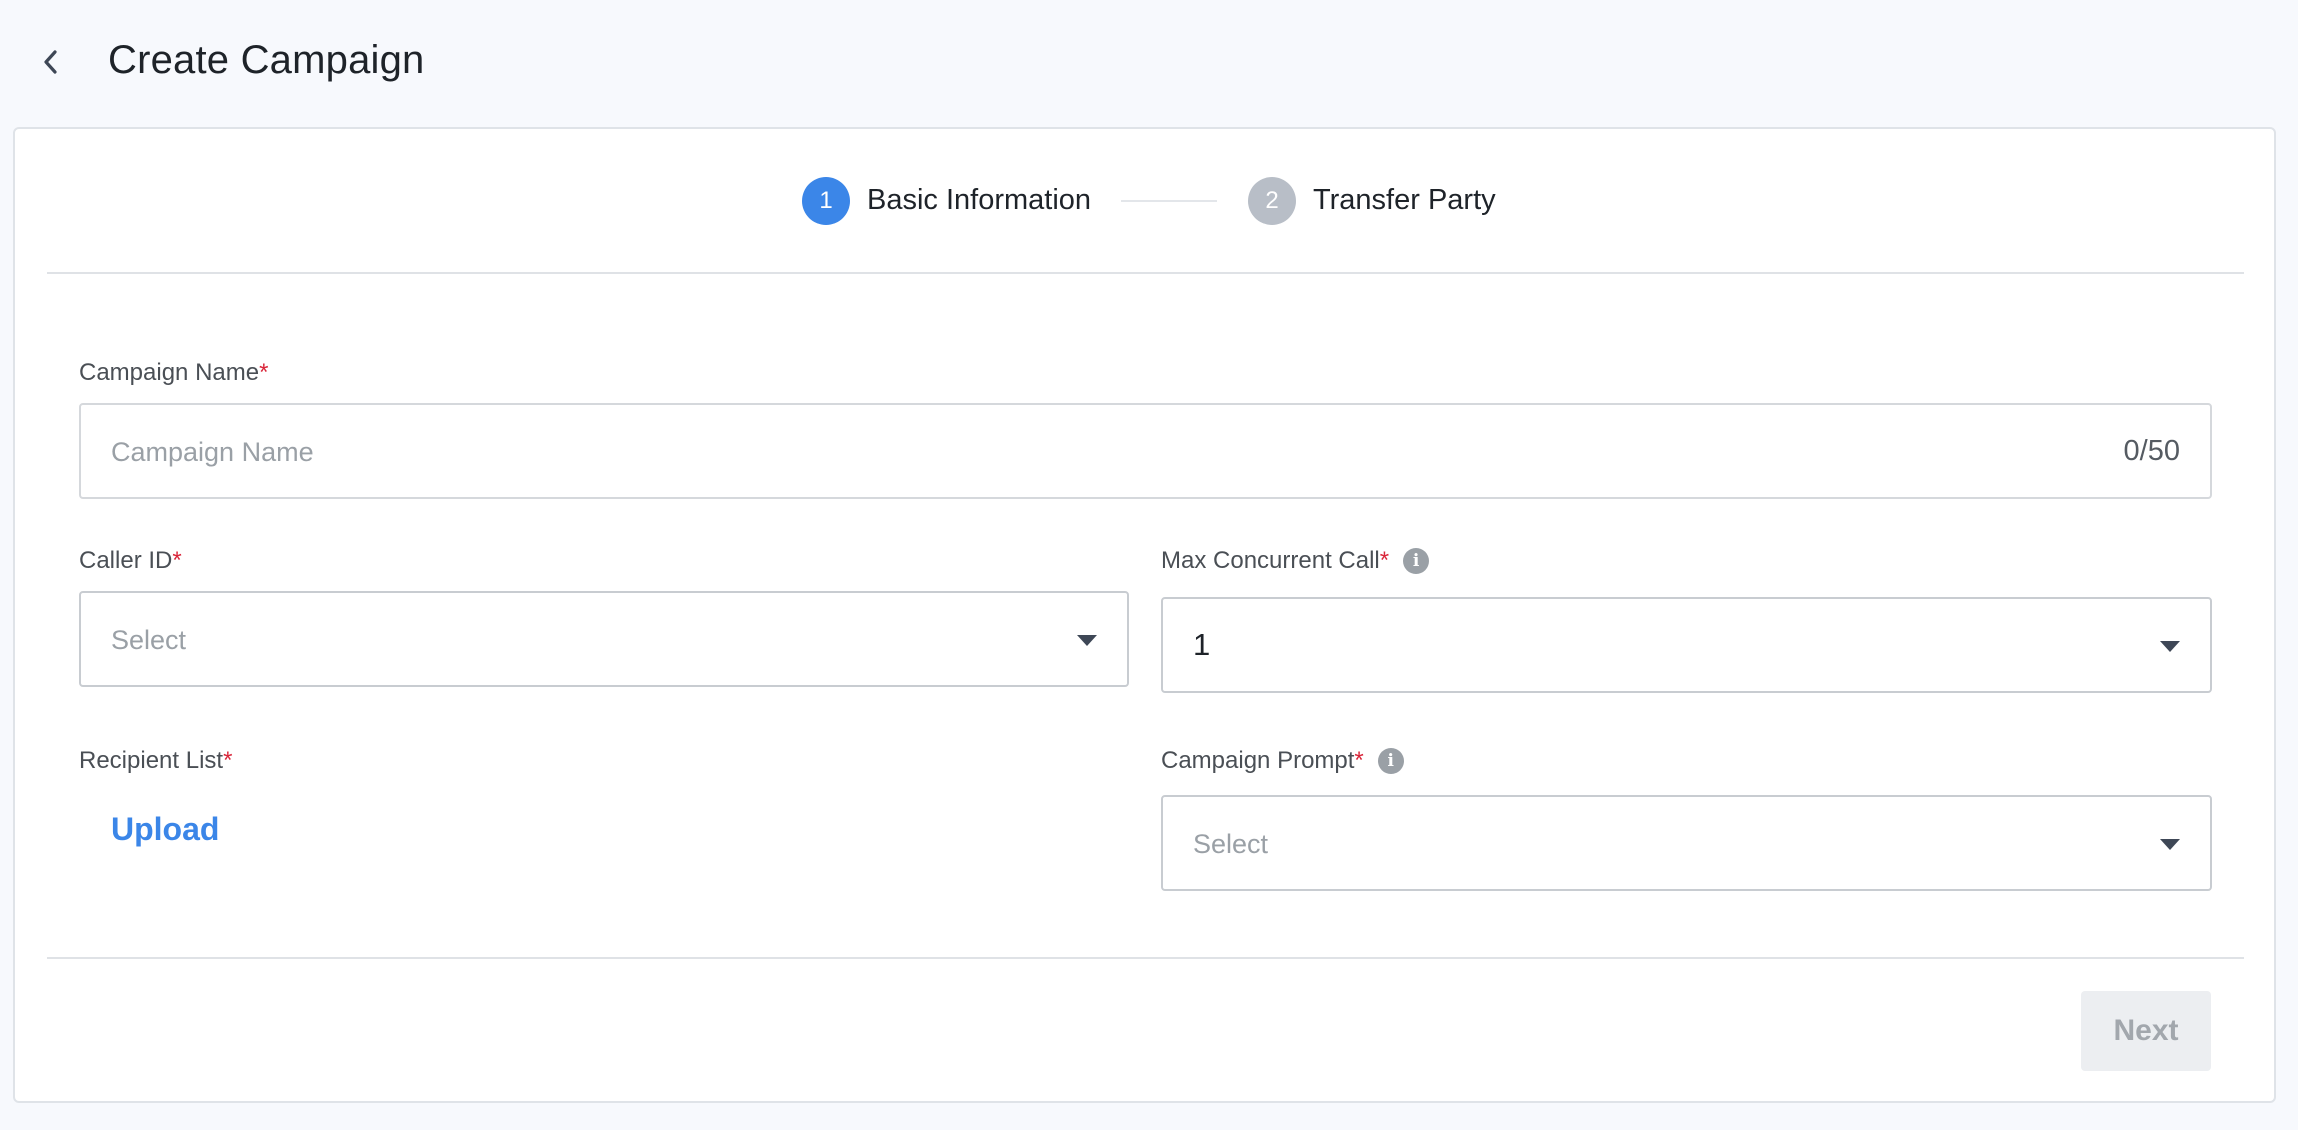 This screenshot has height=1130, width=2298. I want to click on caller-id-label-text: Caller ID, so click(126, 560).